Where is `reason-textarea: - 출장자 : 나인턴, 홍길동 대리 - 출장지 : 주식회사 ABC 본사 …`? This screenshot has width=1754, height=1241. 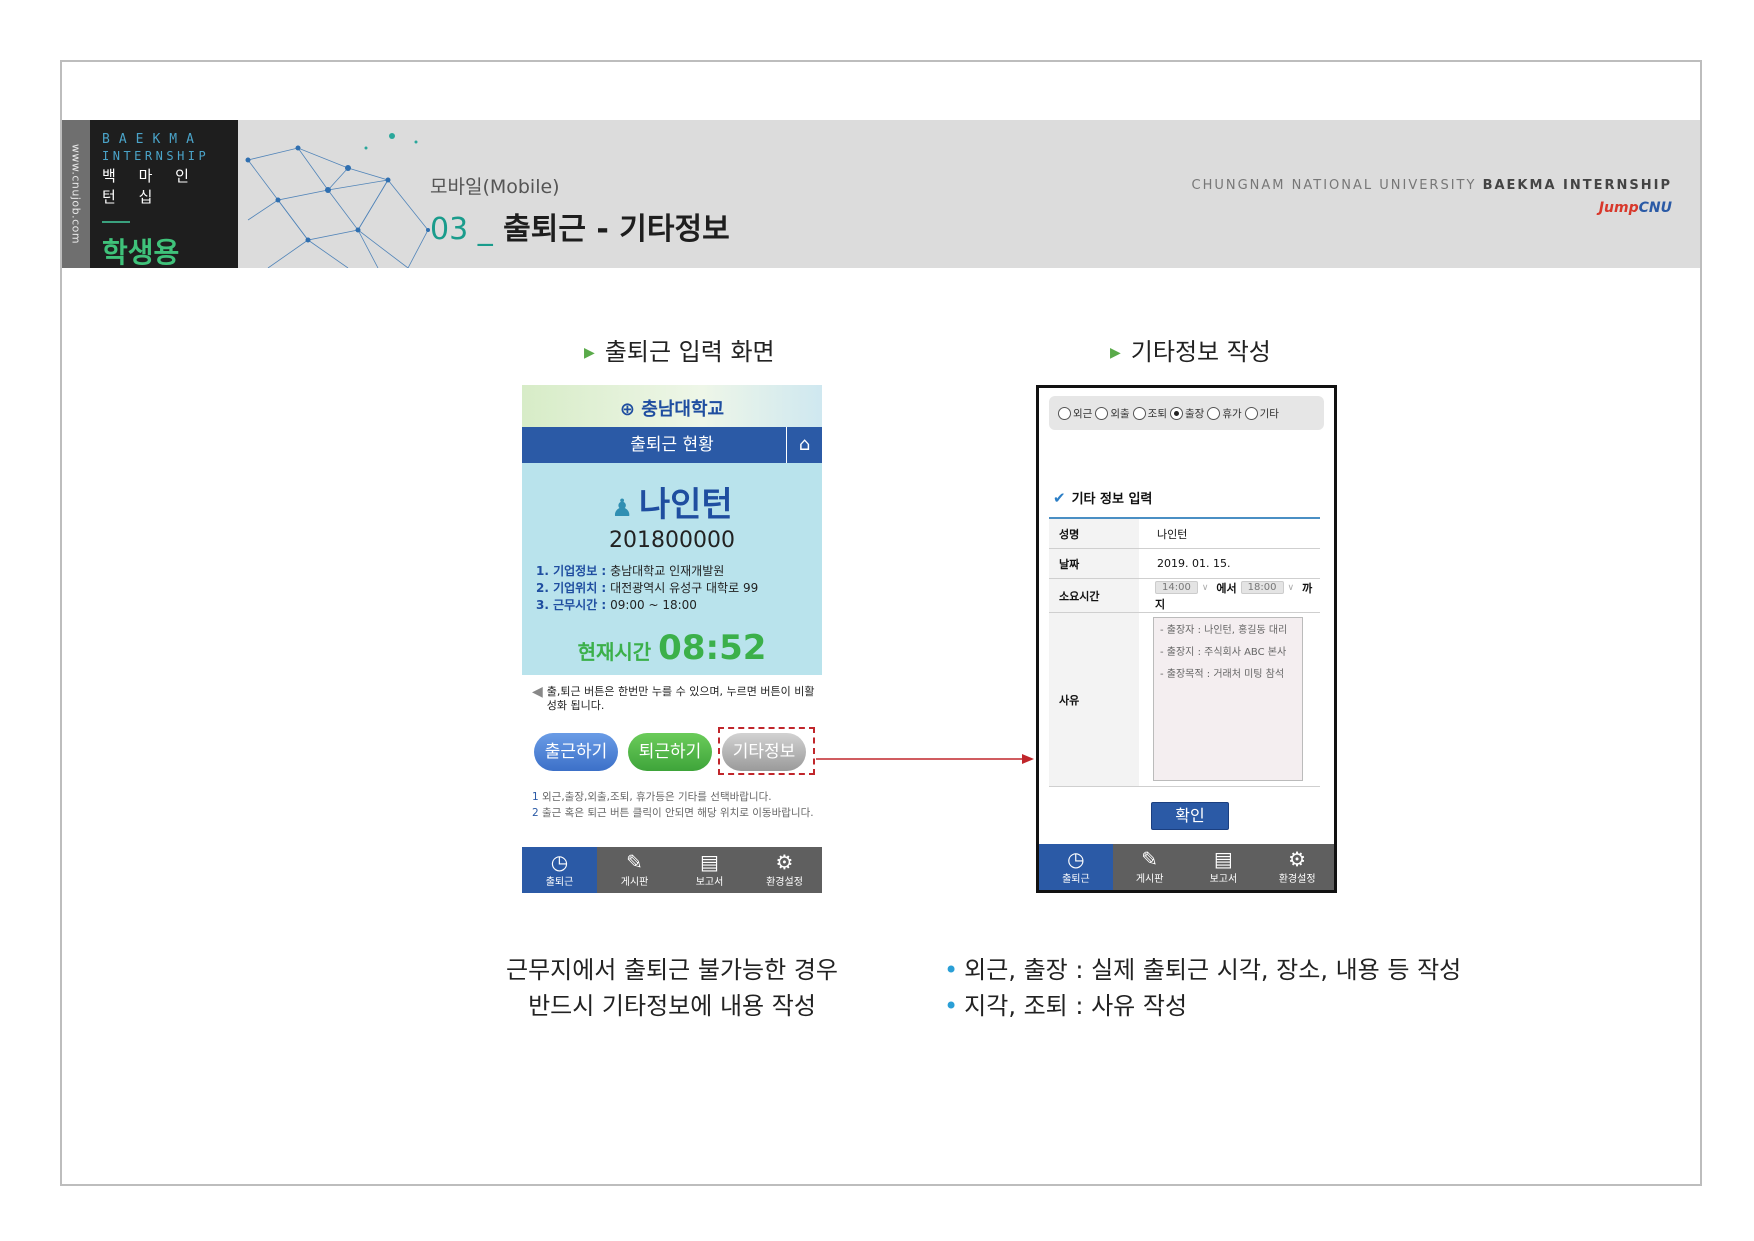
reason-textarea: - 출장자 : 나인턴, 홍길동 대리 - 출장지 : 주식회사 ABC 본사 … is located at coordinates (1228, 699).